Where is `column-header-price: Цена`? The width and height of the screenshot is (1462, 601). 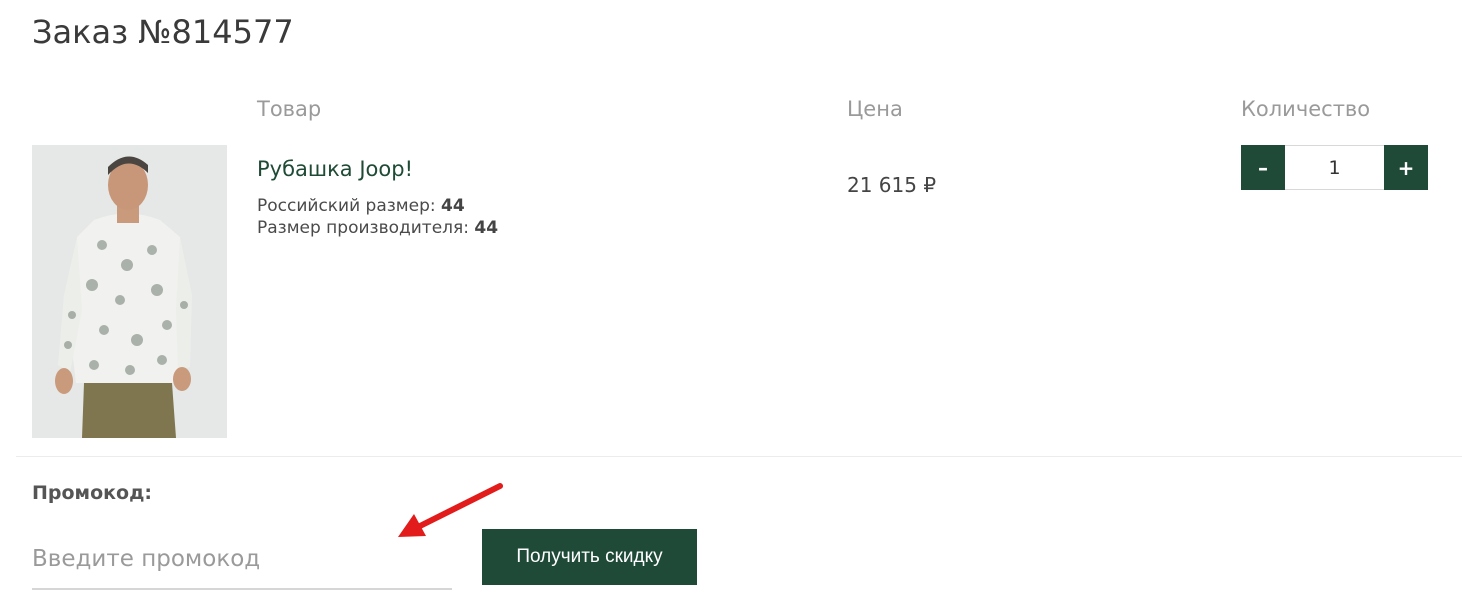
column-header-price: Цена is located at coordinates (875, 109).